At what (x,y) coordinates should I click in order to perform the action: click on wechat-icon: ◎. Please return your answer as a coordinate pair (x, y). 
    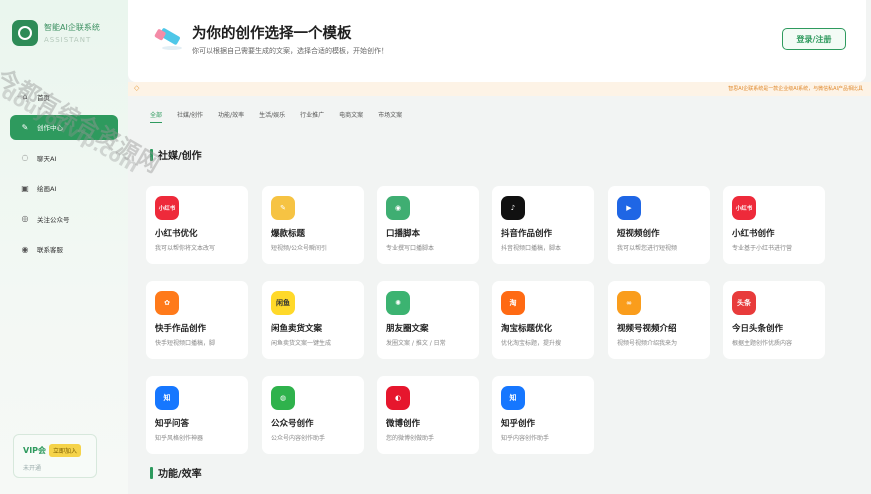
    Looking at the image, I should click on (25, 218).